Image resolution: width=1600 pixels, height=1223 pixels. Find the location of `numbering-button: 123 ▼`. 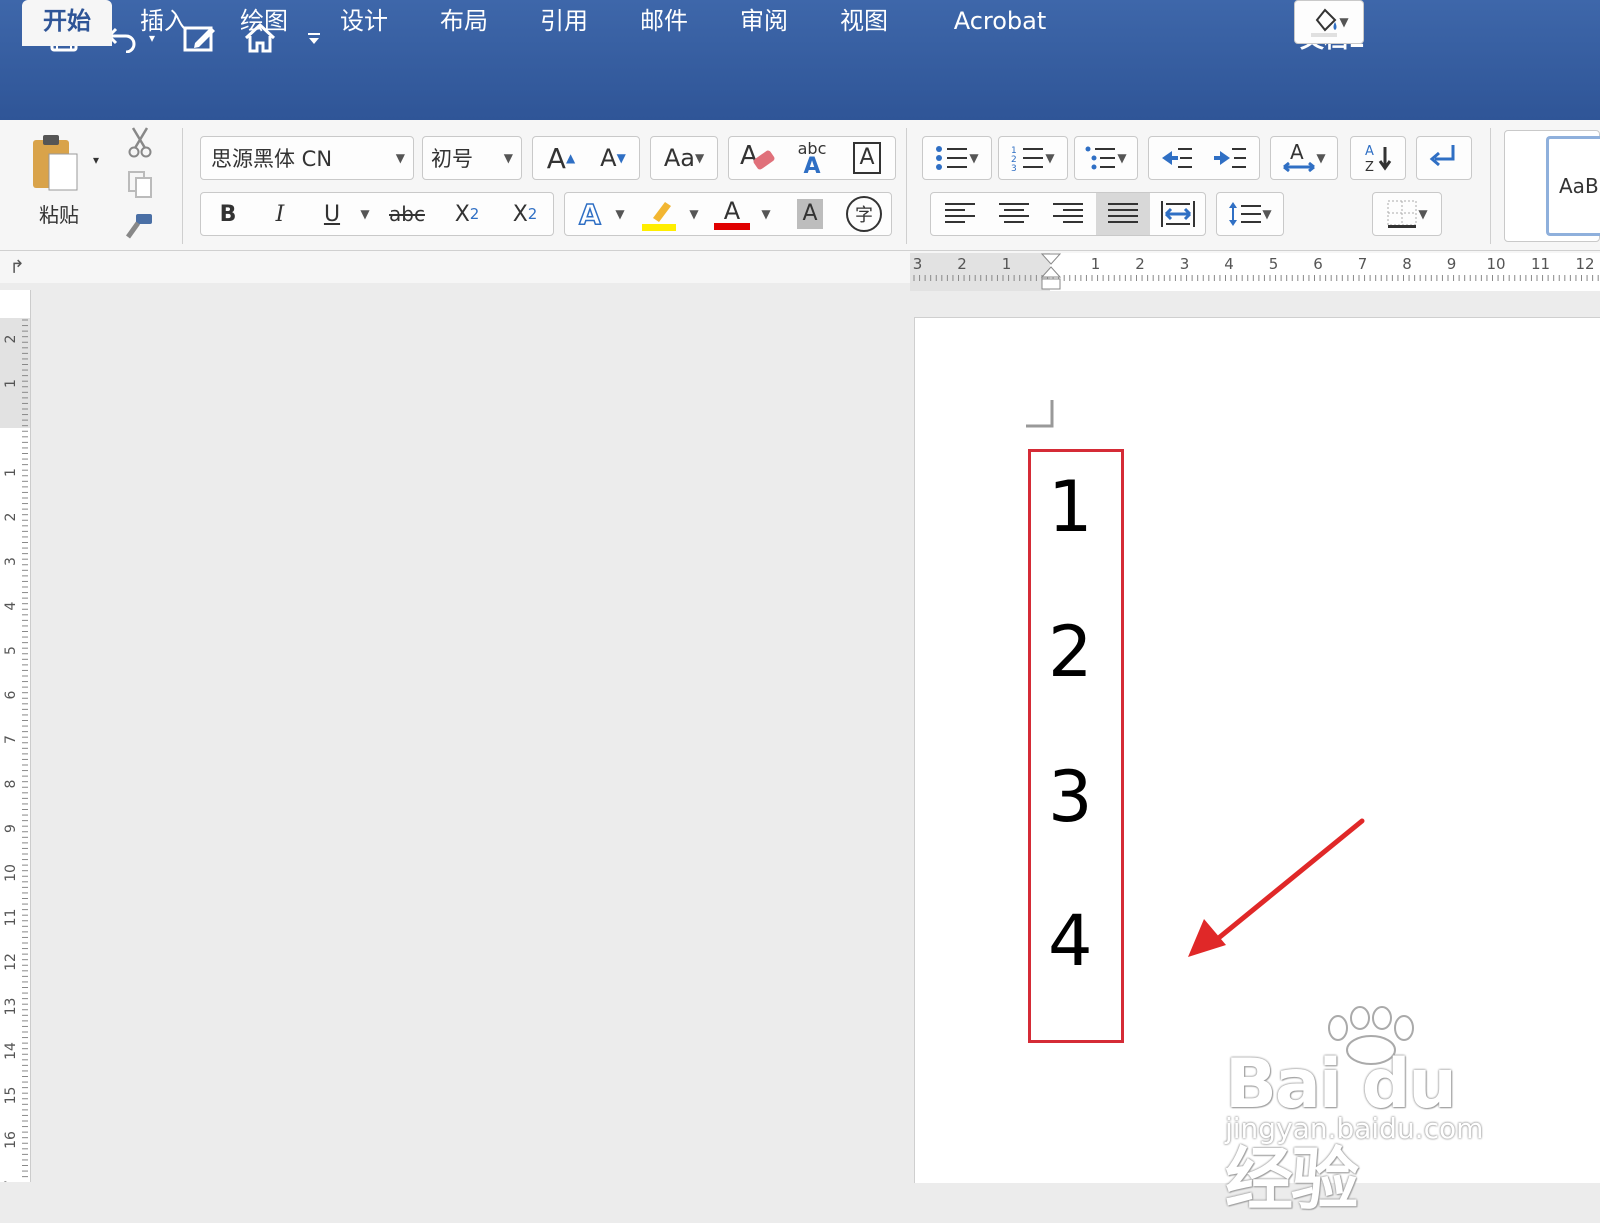

numbering-button: 123 ▼ is located at coordinates (1033, 158).